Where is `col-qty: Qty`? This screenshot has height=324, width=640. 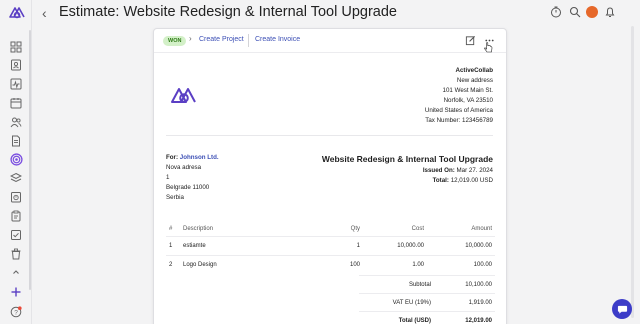 col-qty: Qty is located at coordinates (355, 228).